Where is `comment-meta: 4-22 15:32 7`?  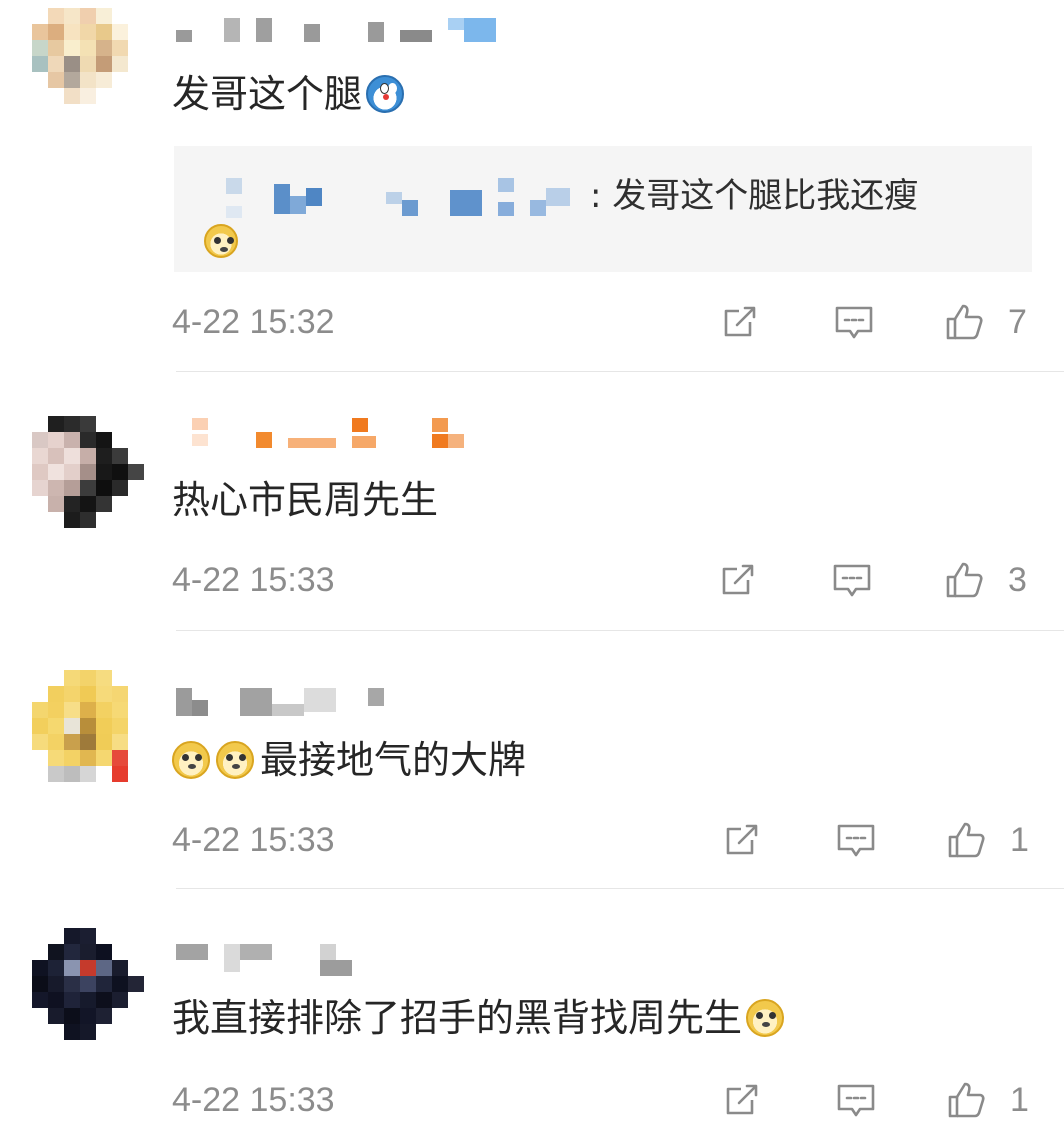 comment-meta: 4-22 15:32 7 is located at coordinates (607, 322).